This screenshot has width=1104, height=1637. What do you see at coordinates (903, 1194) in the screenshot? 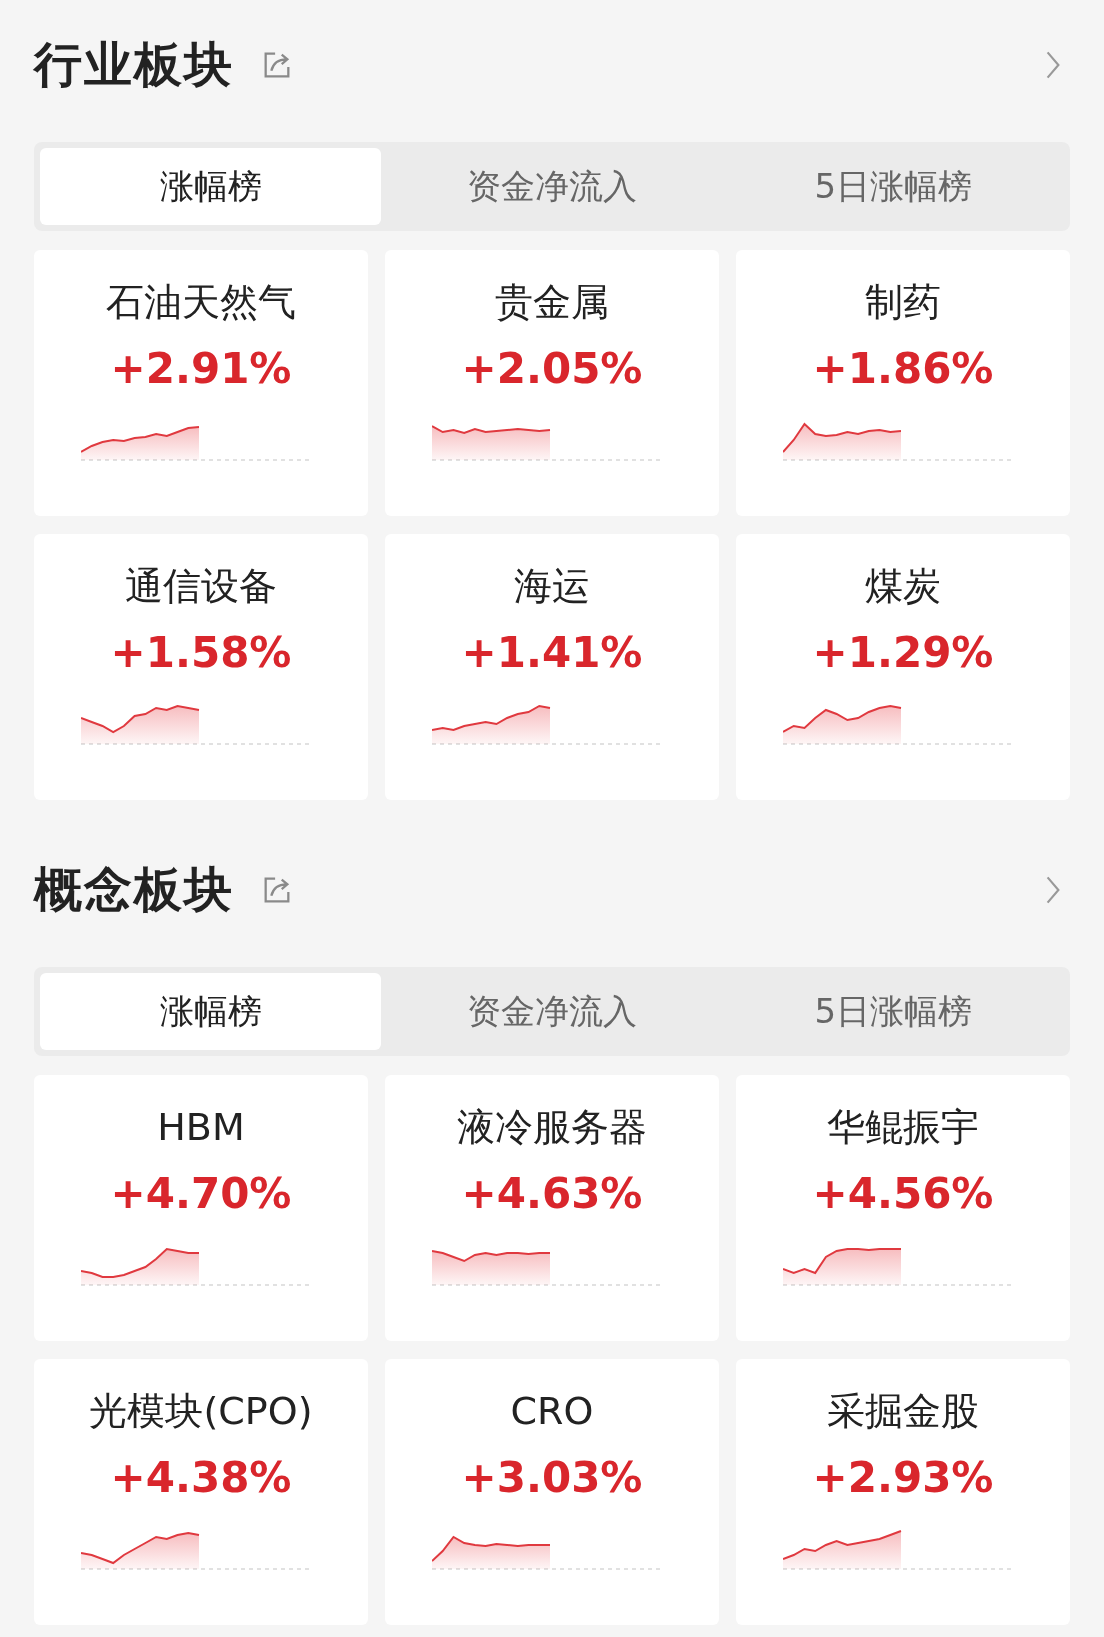
I see `change-percent: +4.56%` at bounding box center [903, 1194].